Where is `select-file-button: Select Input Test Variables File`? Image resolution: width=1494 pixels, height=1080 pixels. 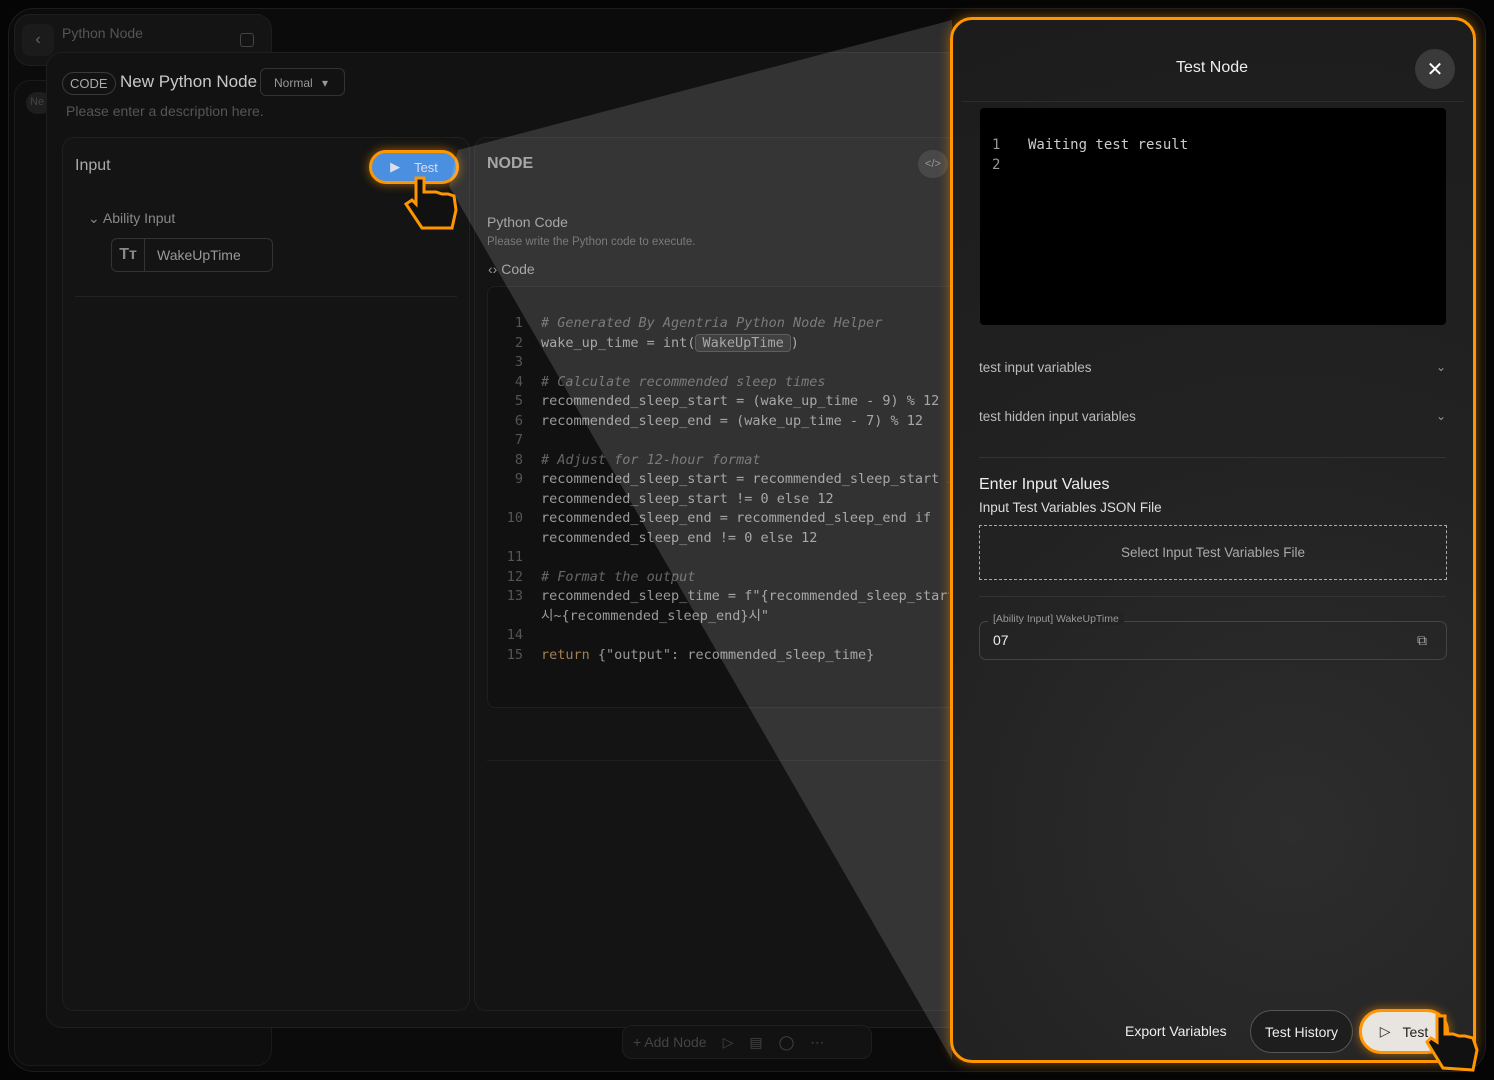 select-file-button: Select Input Test Variables File is located at coordinates (1213, 552).